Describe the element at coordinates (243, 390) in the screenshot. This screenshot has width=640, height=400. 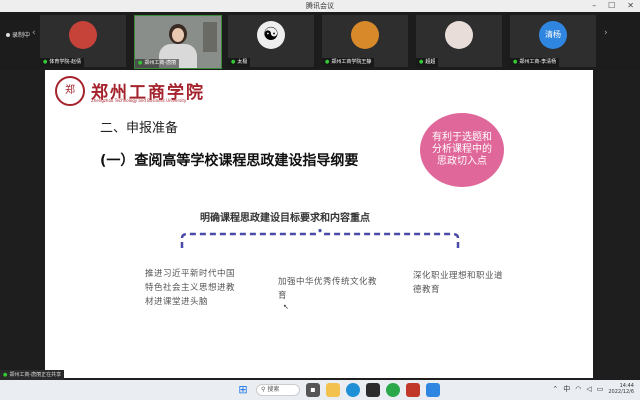
I see `windows-start-icon: ⊞` at that location.